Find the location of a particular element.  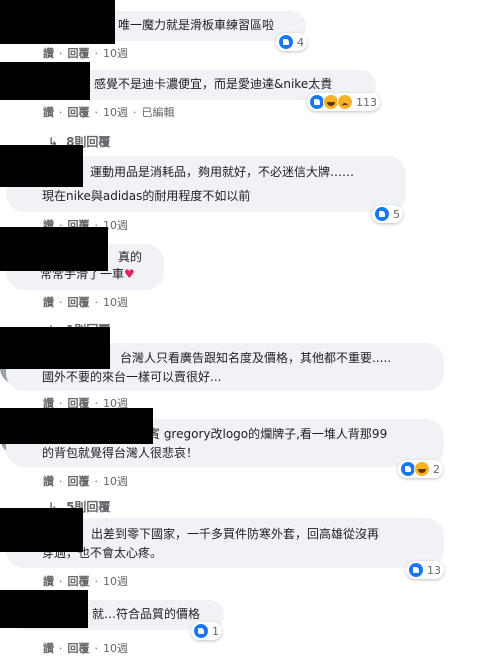

edited-label: 已編輯 is located at coordinates (158, 112).